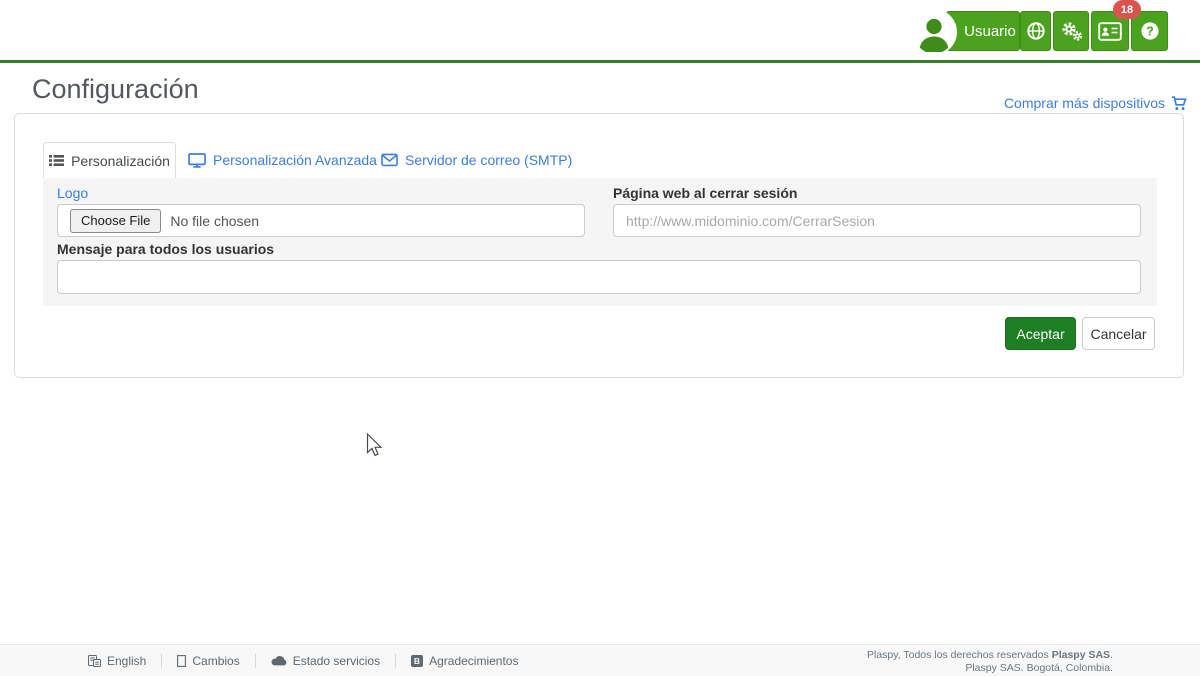  What do you see at coordinates (489, 160) in the screenshot?
I see `tab-smtp-label: Servidor de correo (SMTP)` at bounding box center [489, 160].